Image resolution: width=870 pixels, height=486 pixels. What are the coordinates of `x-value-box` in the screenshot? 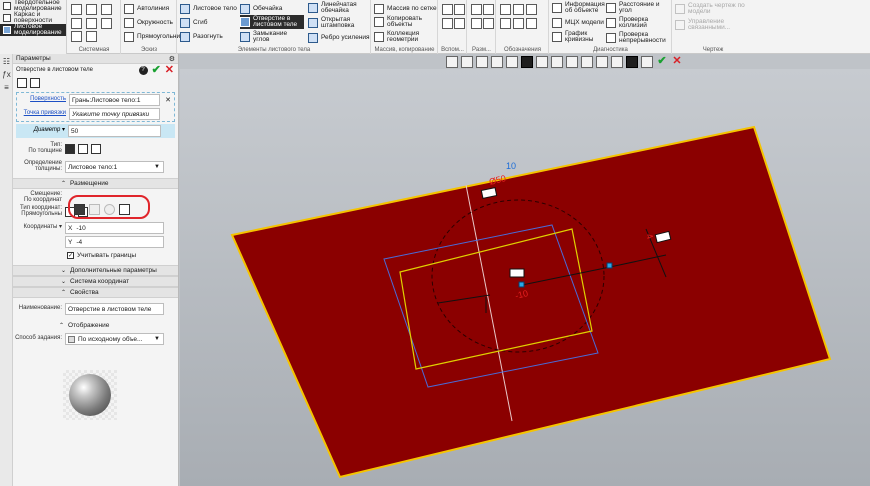 It's located at (517, 273).